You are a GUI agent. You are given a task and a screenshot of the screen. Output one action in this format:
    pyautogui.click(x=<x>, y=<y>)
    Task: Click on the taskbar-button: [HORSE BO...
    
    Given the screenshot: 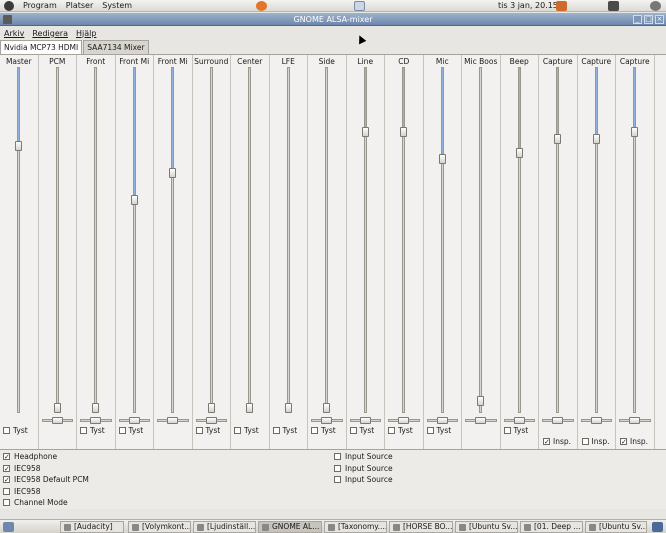 What is the action you would take?
    pyautogui.click(x=421, y=527)
    